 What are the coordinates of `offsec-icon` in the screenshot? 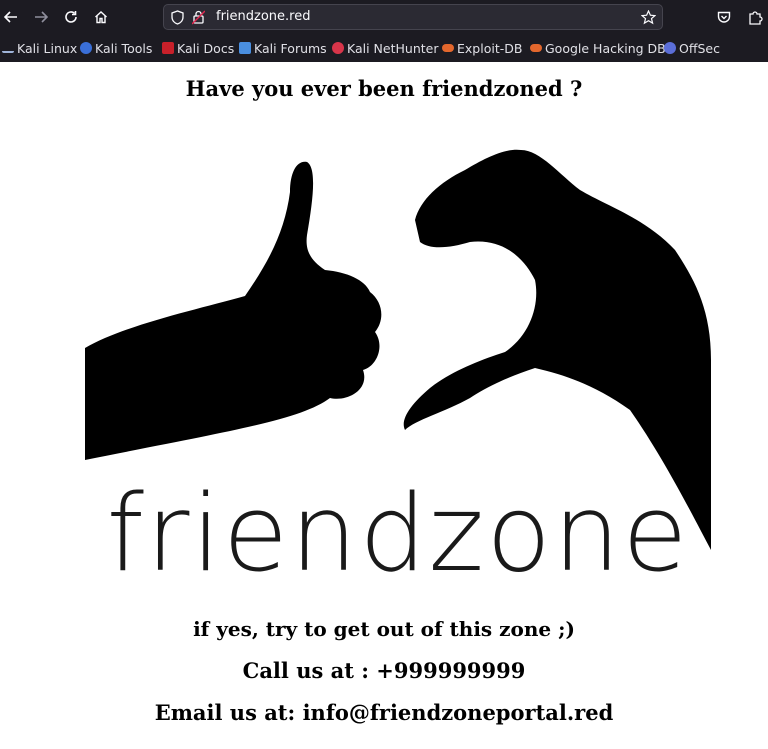 It's located at (670, 48).